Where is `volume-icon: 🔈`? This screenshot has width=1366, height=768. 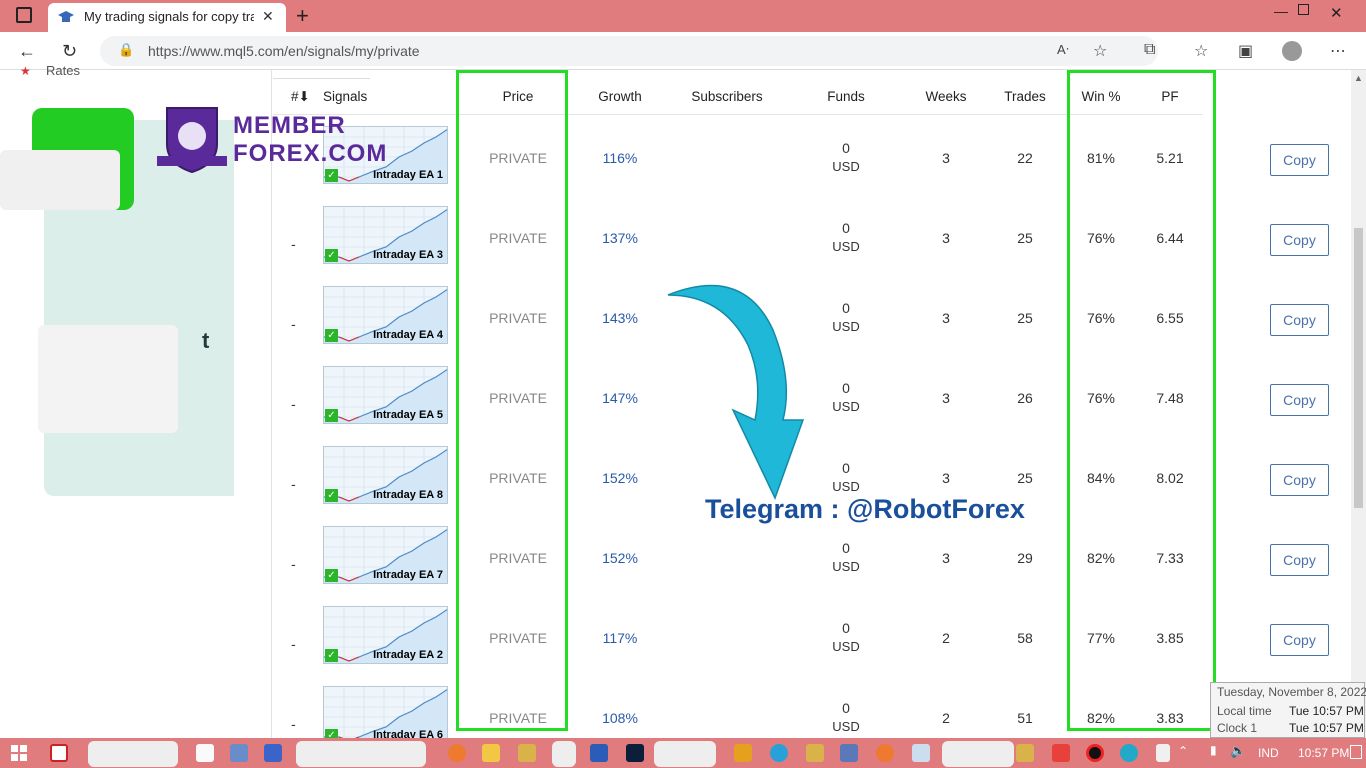
volume-icon: 🔈 is located at coordinates (1238, 751).